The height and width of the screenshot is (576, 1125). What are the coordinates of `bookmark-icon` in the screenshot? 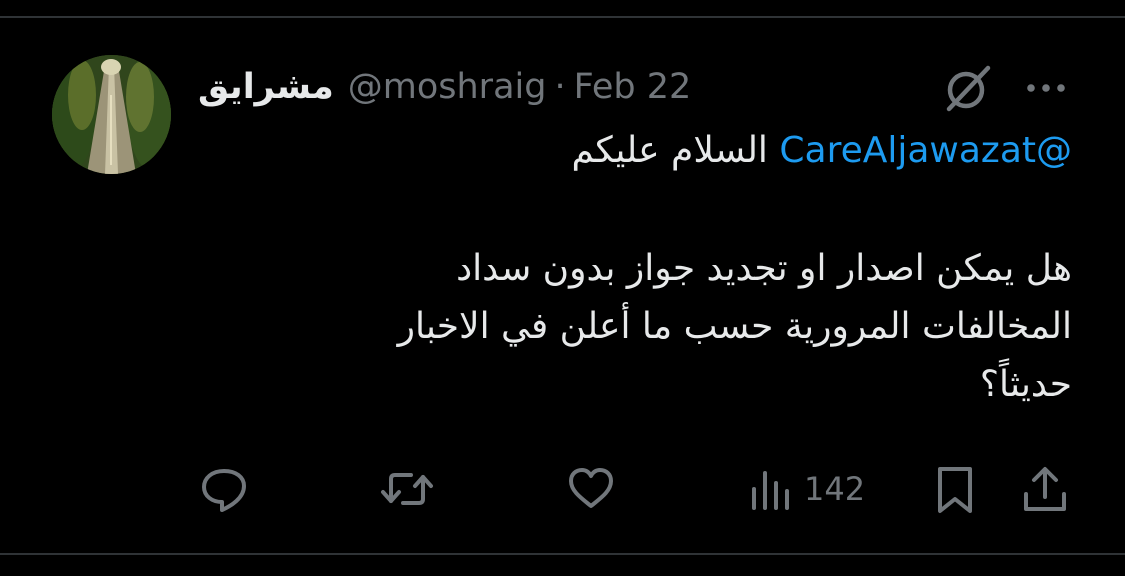 It's located at (955, 490).